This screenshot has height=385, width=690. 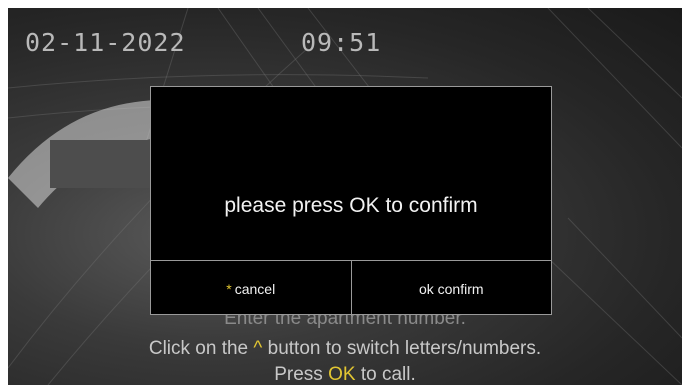 I want to click on status-date: 02-11-2022, so click(x=105, y=42).